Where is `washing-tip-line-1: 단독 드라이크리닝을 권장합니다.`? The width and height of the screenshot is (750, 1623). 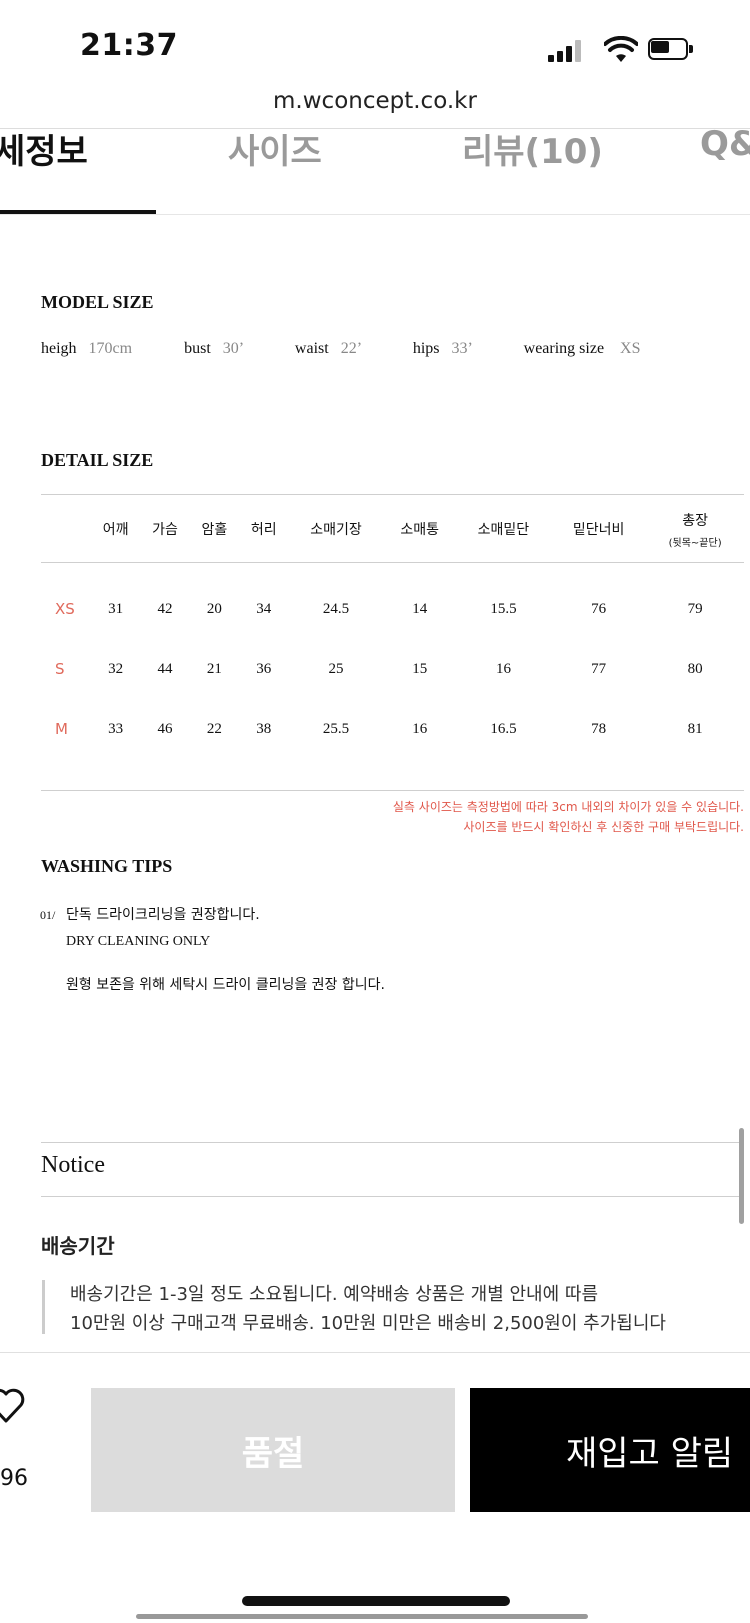
washing-tip-line-1: 단독 드라이크리닝을 권장합니다. is located at coordinates (163, 915).